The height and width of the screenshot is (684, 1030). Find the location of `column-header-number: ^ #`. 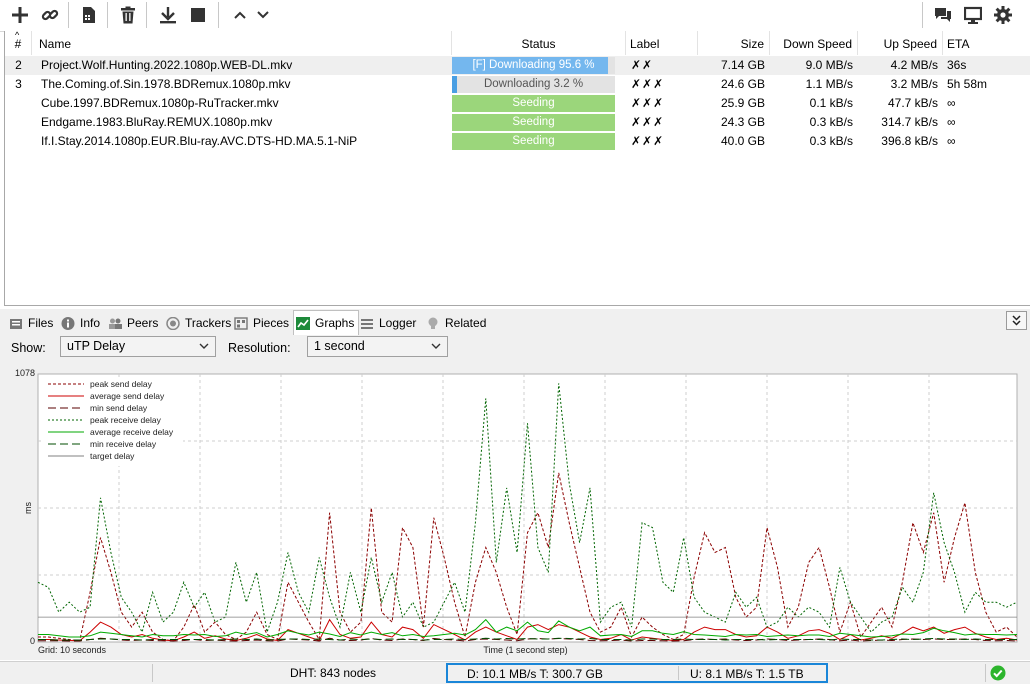

column-header-number: ^ # is located at coordinates (18, 42).